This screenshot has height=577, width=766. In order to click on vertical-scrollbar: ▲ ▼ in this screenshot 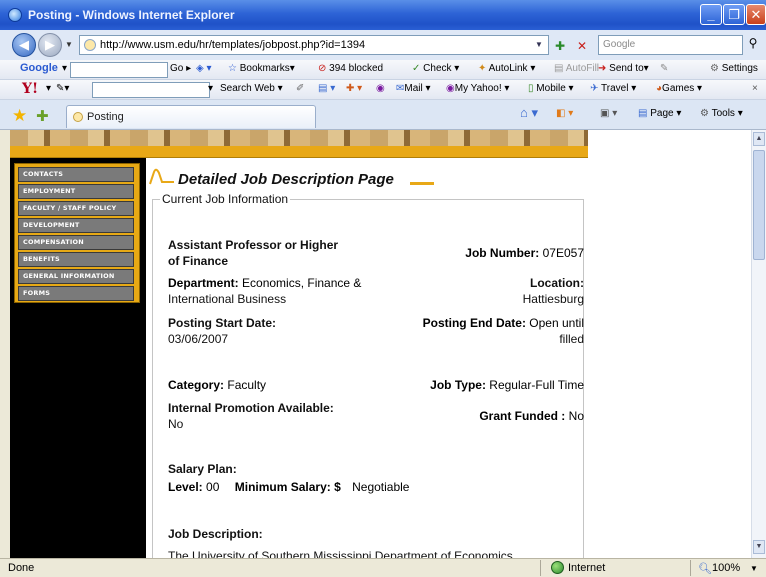, I will do `click(758, 344)`.